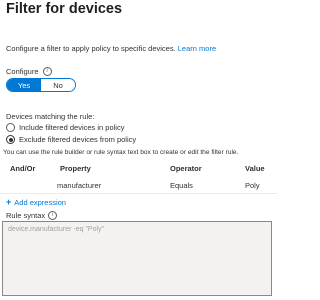 Image resolution: width=320 pixels, height=300 pixels. What do you see at coordinates (181, 185) in the screenshot?
I see `cell-operator: Equals` at bounding box center [181, 185].